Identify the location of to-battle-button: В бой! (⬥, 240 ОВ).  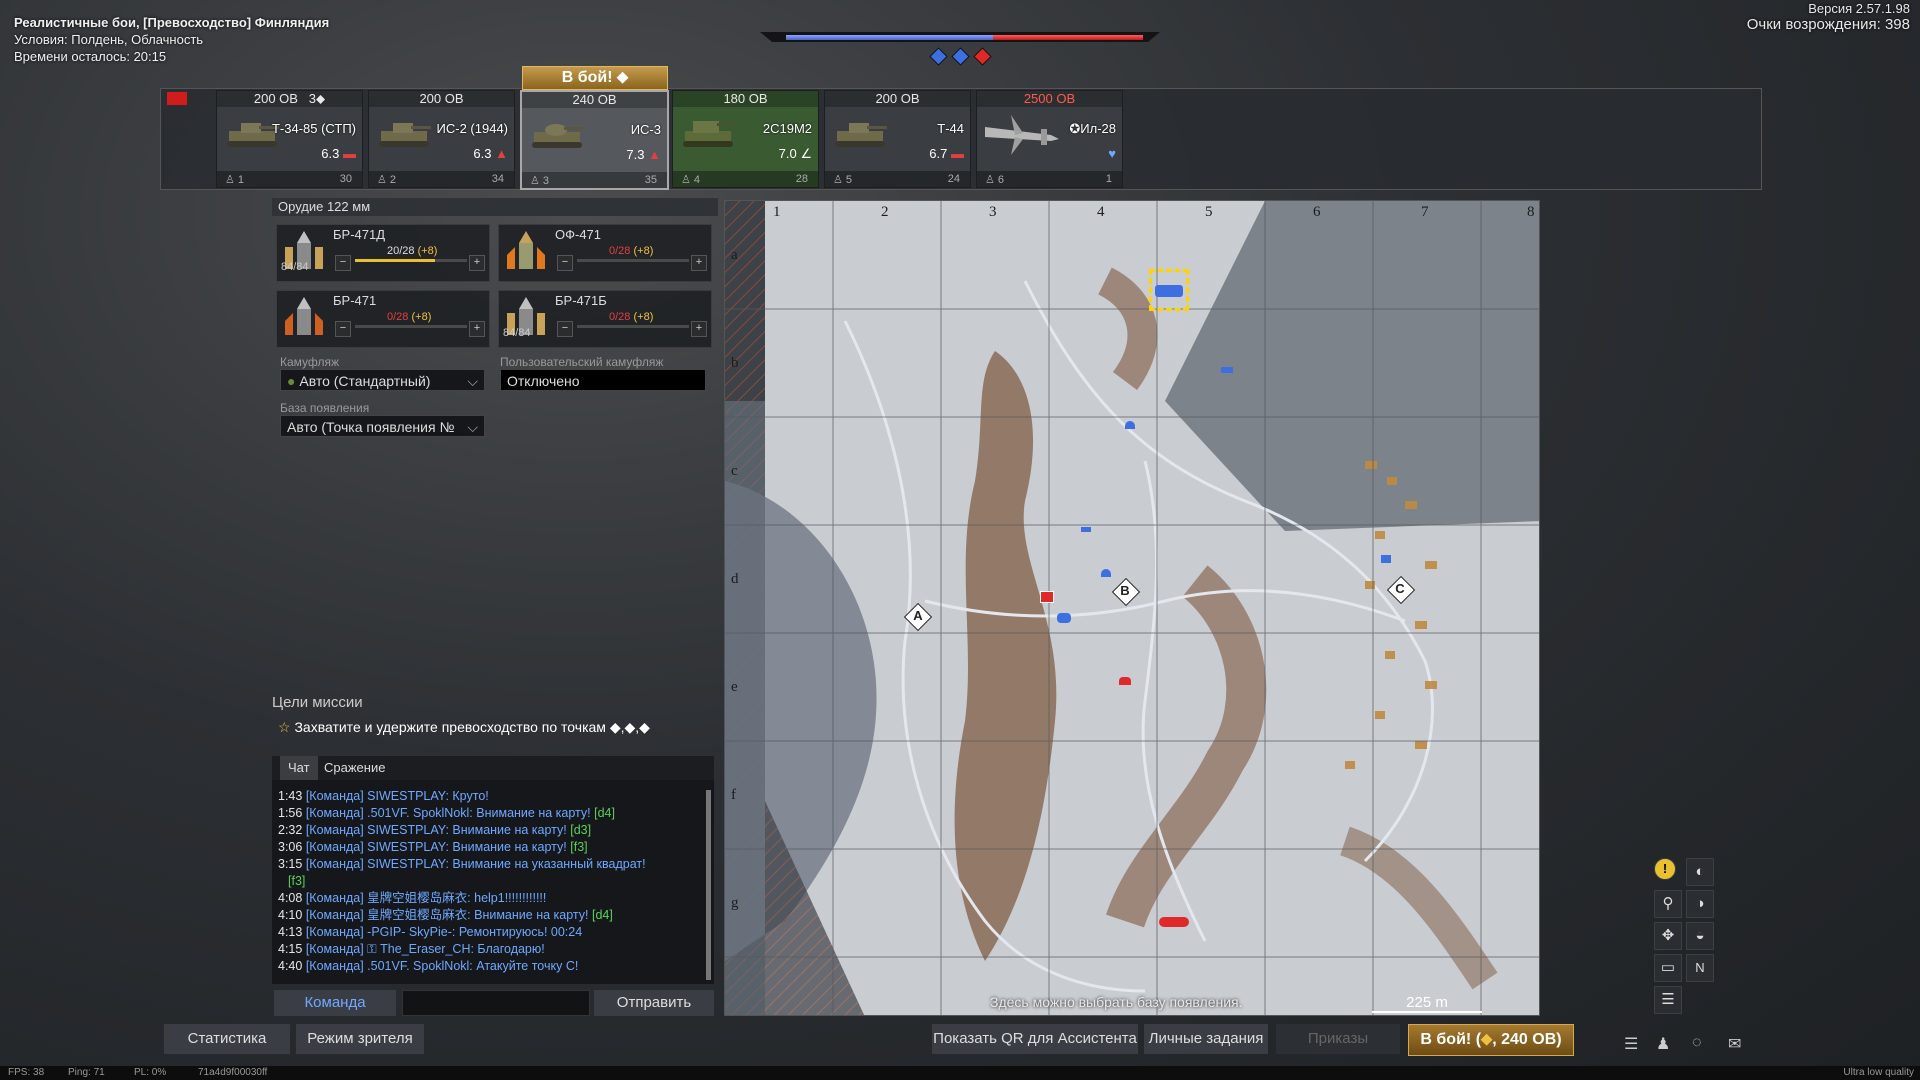
(1491, 1040).